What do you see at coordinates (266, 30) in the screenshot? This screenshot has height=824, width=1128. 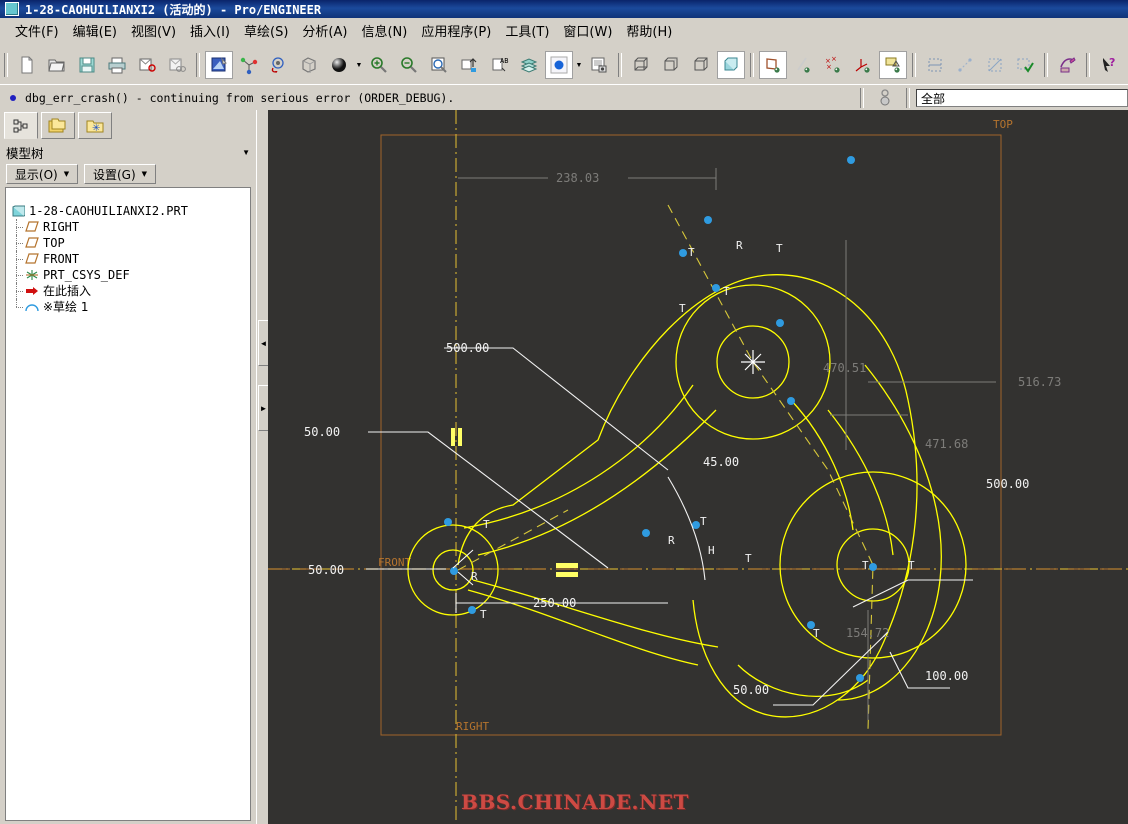 I see `menu-sketch: 草绘(S)` at bounding box center [266, 30].